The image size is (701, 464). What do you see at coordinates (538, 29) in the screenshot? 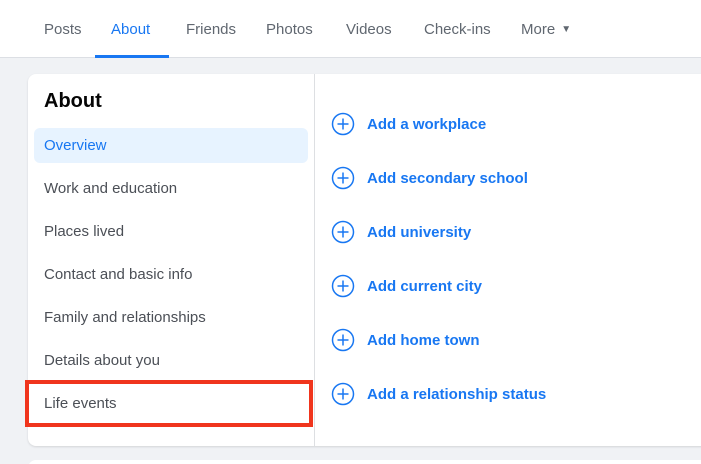
I see `tab-label: More` at bounding box center [538, 29].